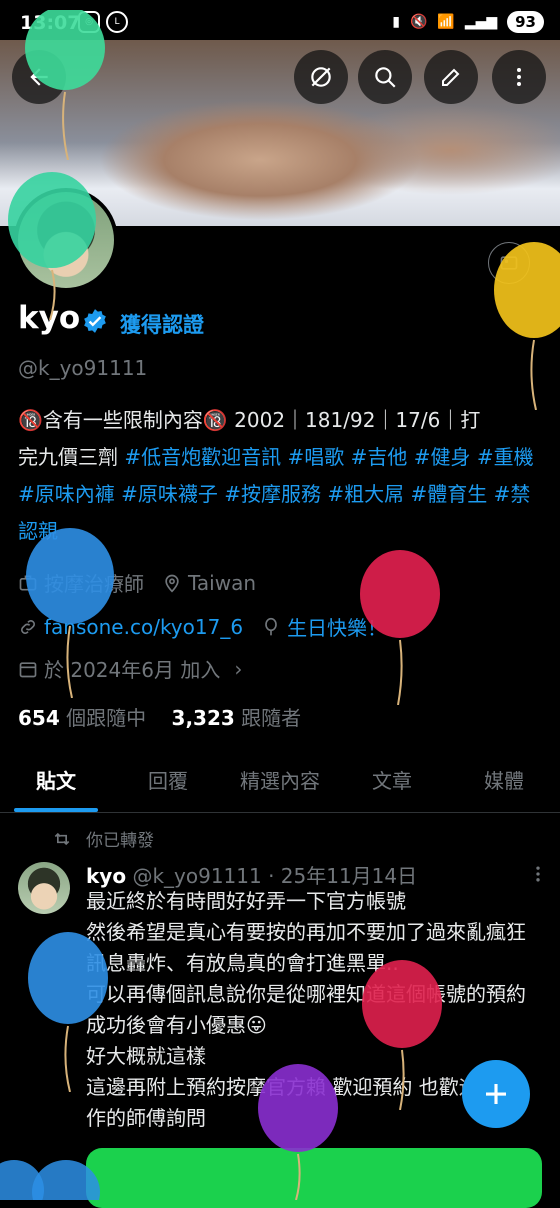 Image resolution: width=560 pixels, height=1208 pixels. I want to click on hashtag-link: #粗大屌, so click(365, 494).